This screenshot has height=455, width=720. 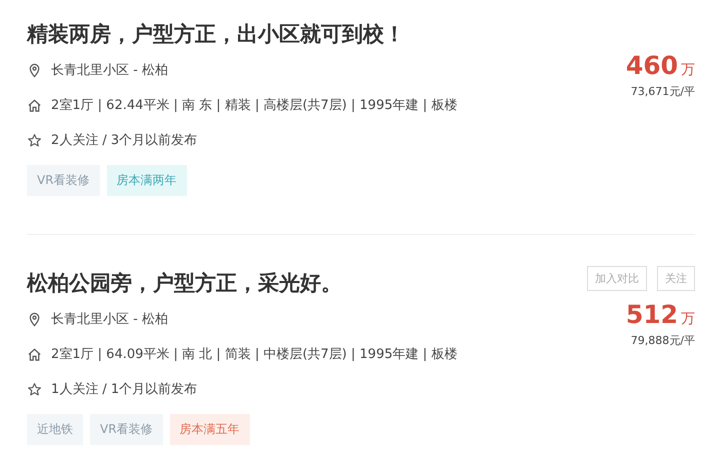 I want to click on follow-info: 2人关注 / 3个月以前发布, so click(x=124, y=140).